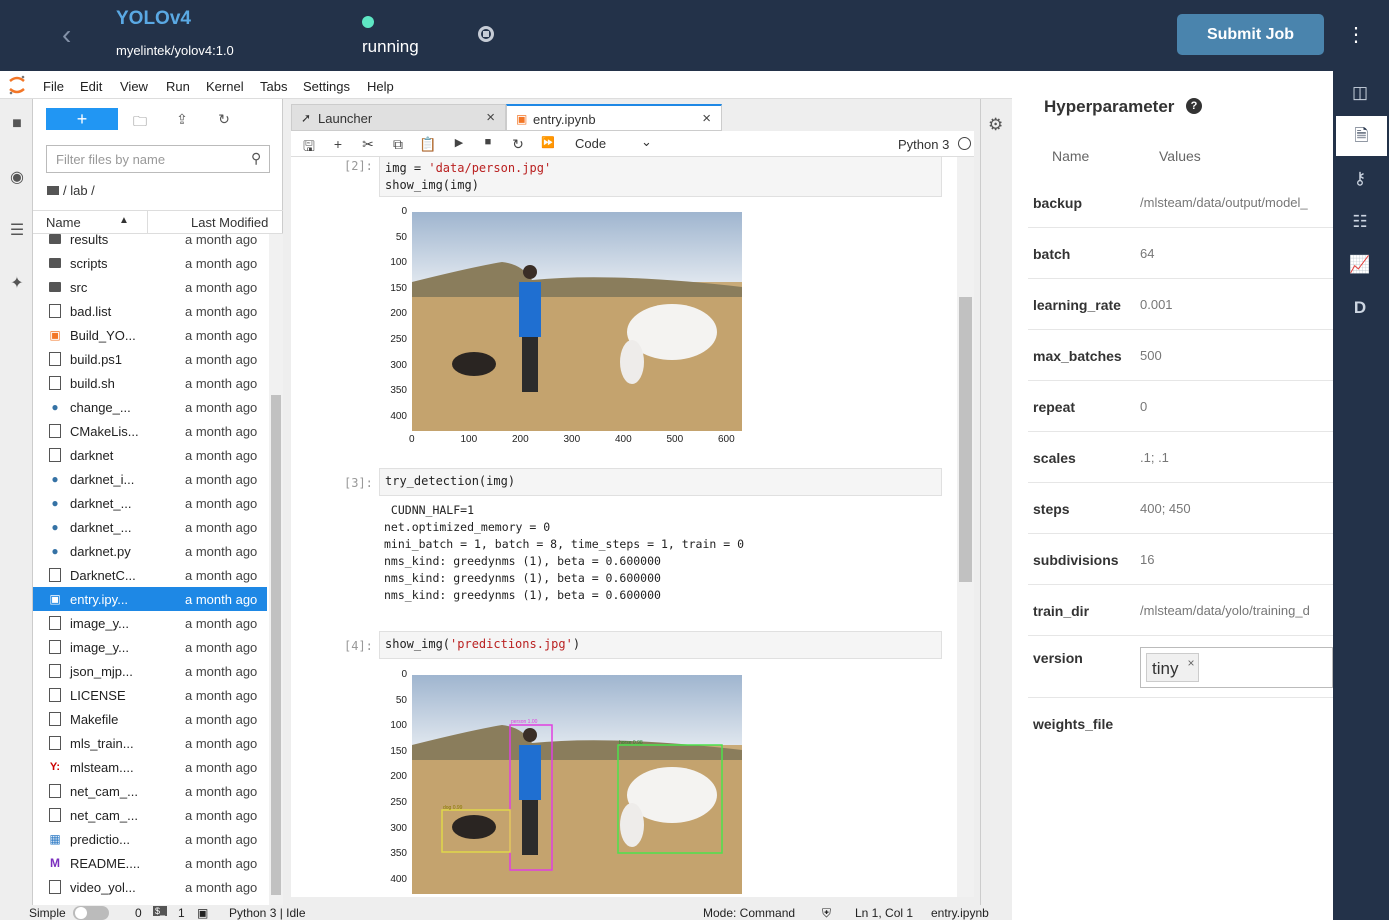 Image resolution: width=1389 pixels, height=921 pixels. Describe the element at coordinates (150, 287) in the screenshot. I see `file-row: src a month ago` at that location.